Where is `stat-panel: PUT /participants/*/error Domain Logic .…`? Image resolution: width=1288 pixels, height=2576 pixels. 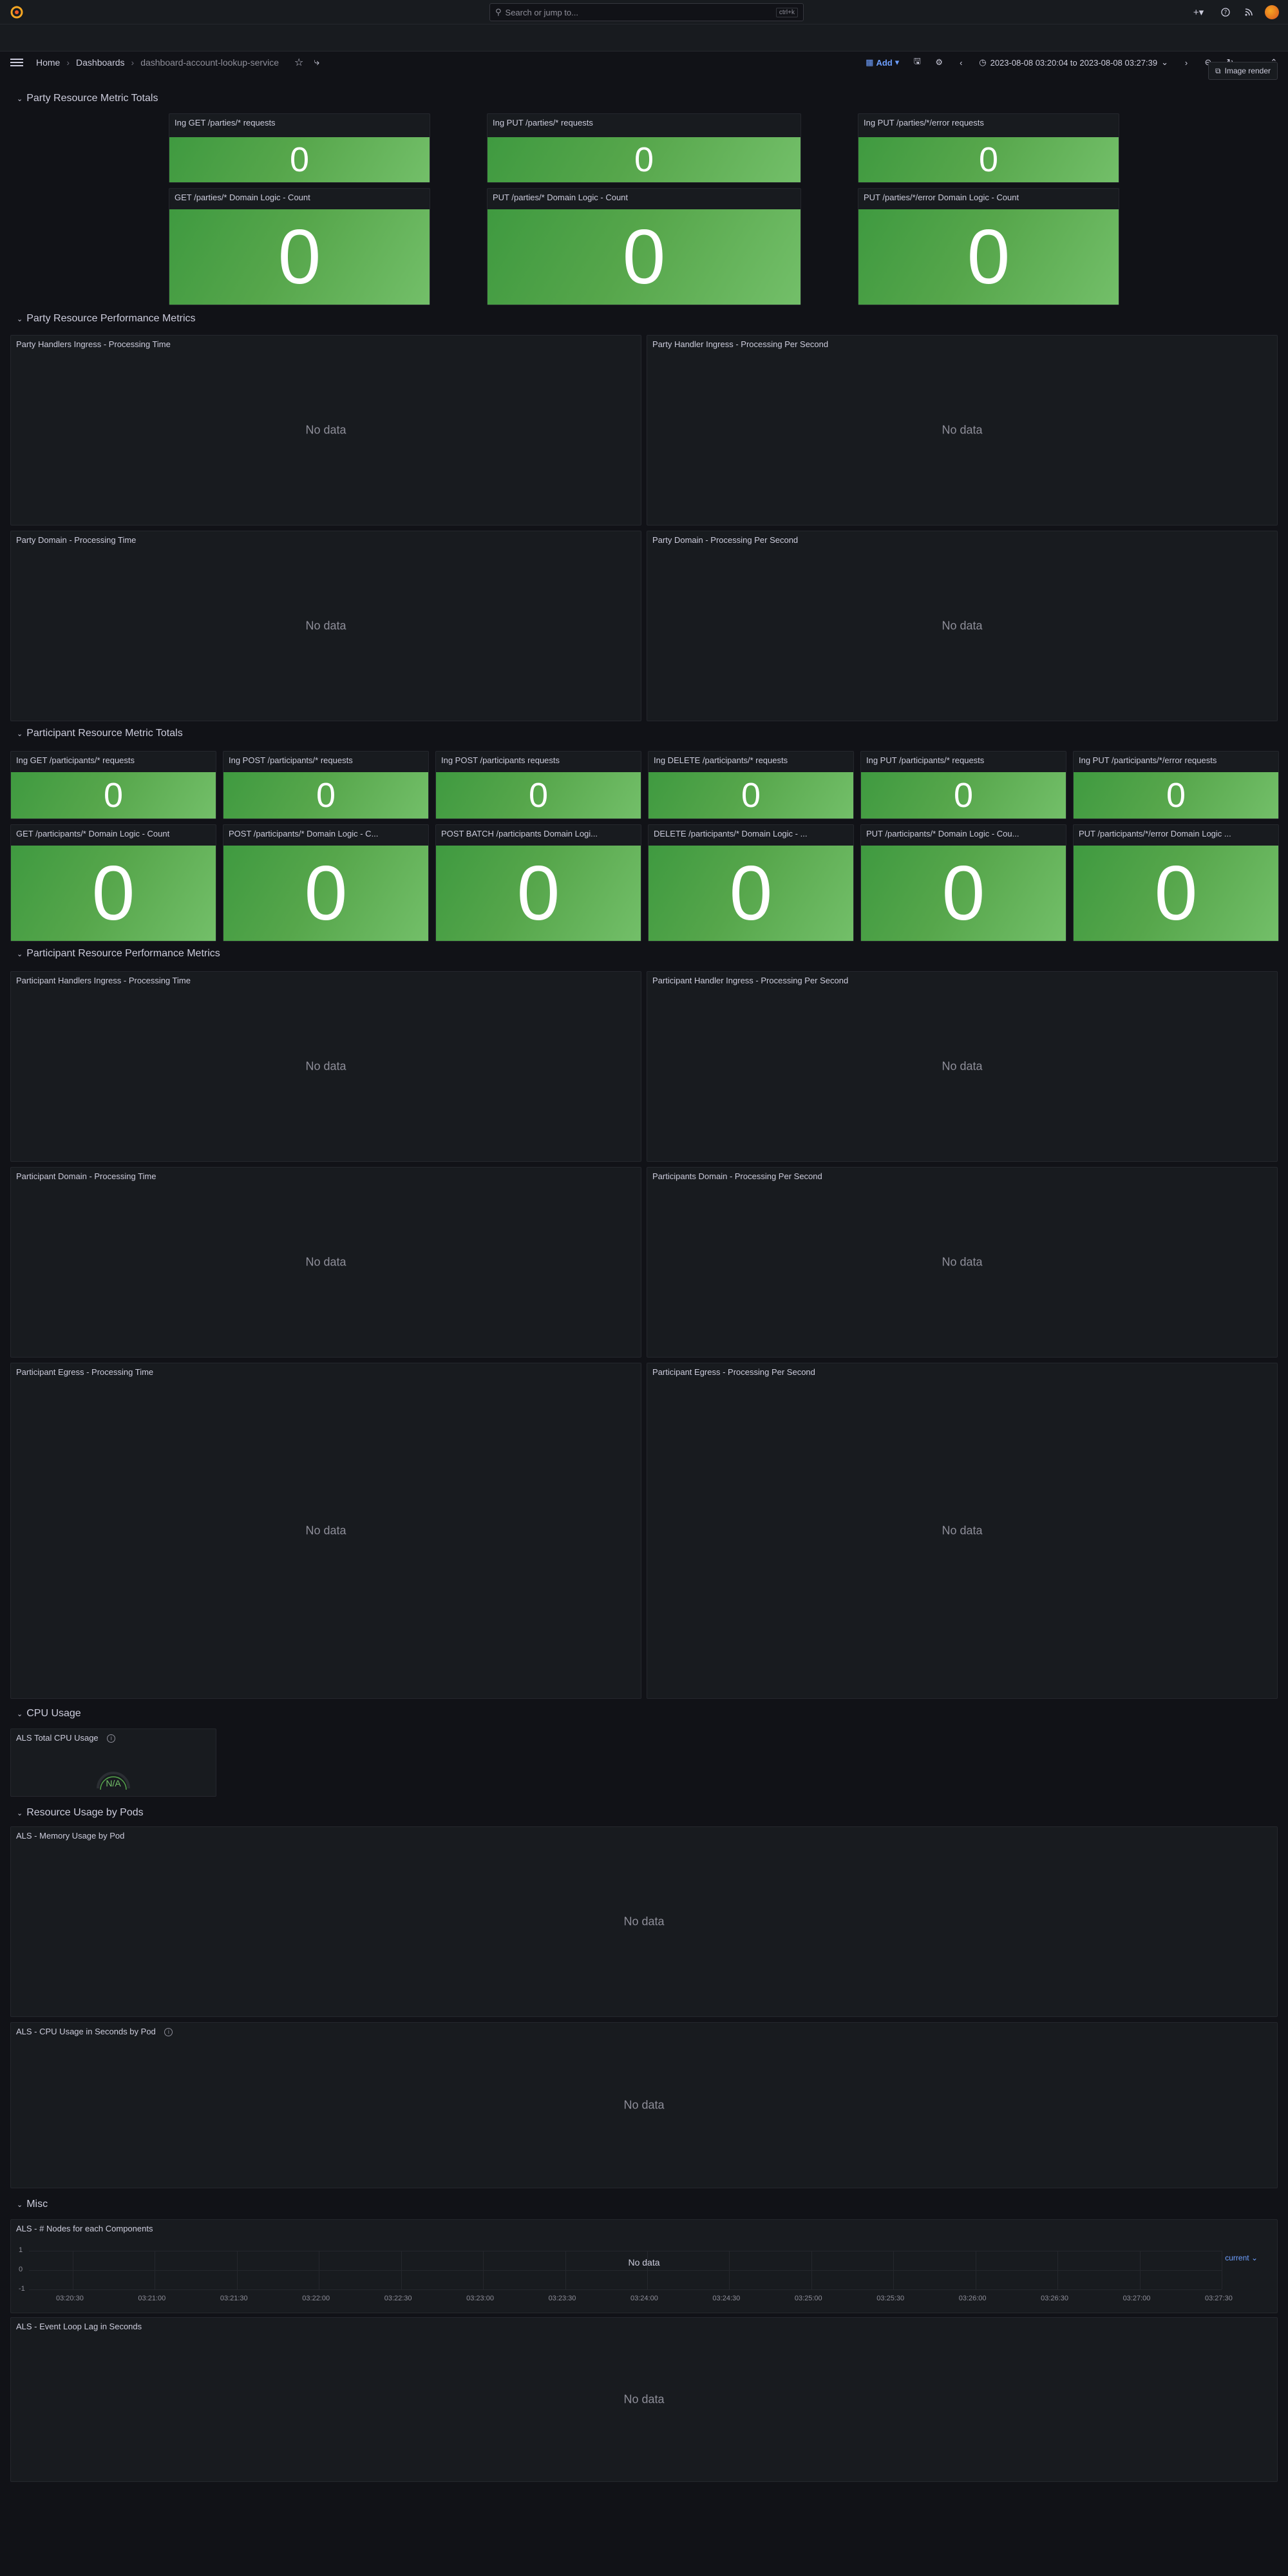
stat-panel: PUT /participants/*/error Domain Logic .… is located at coordinates (1176, 883).